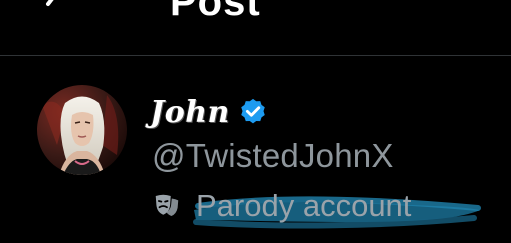 The height and width of the screenshot is (243, 511). I want to click on parody-account-text: Parody account, so click(304, 205).